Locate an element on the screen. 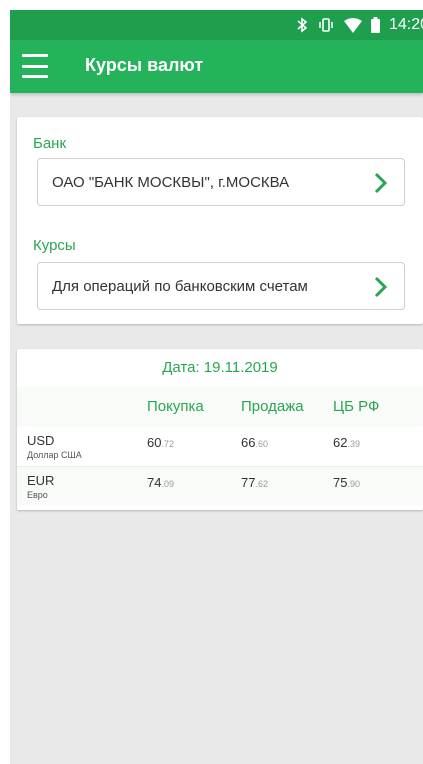 The image size is (423, 764). currency-code: EUR is located at coordinates (41, 480).